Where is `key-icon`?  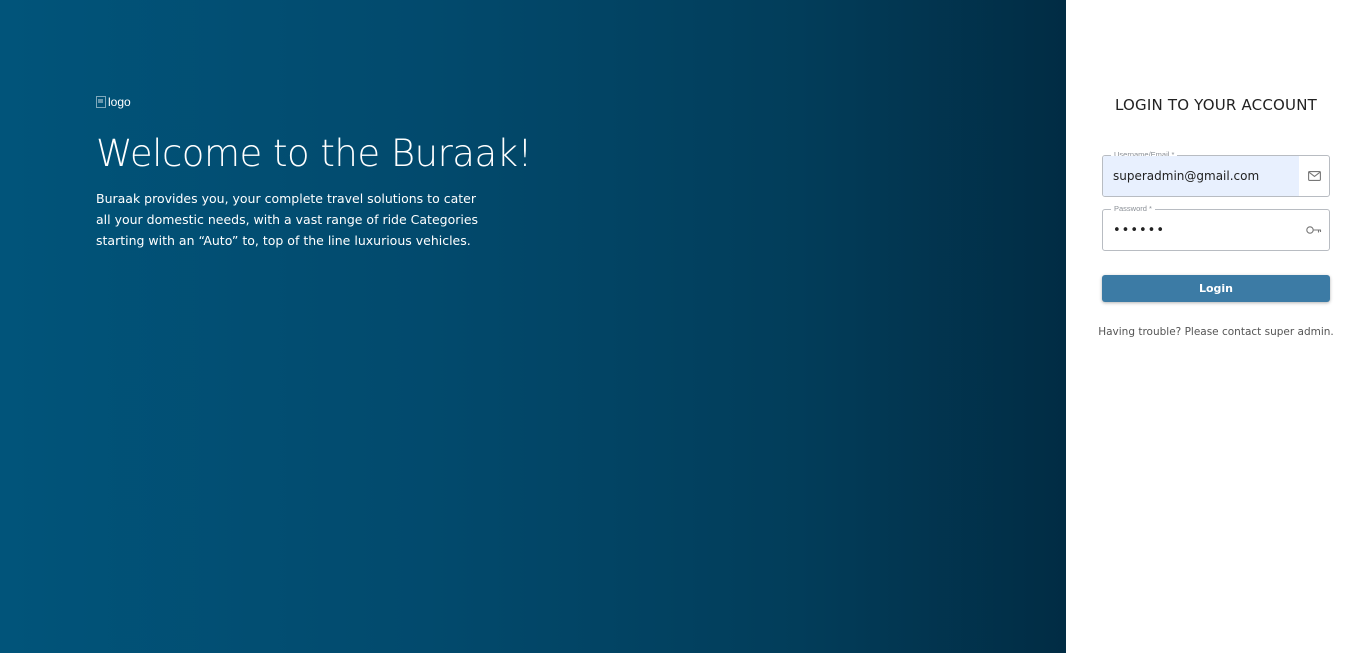 key-icon is located at coordinates (1314, 230).